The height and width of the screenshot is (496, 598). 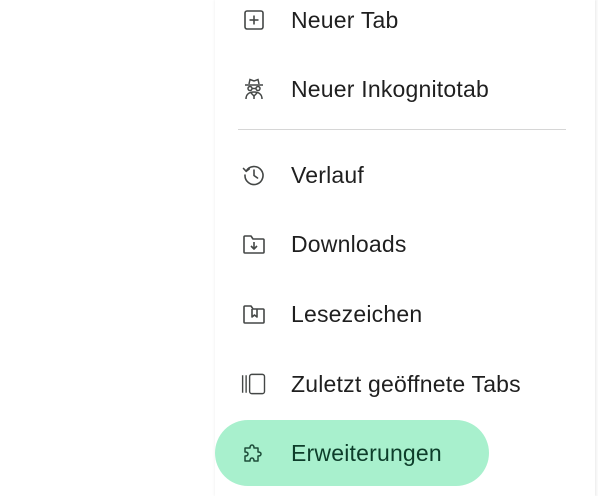 I want to click on menu-item-downloads: Downloads, so click(x=405, y=244).